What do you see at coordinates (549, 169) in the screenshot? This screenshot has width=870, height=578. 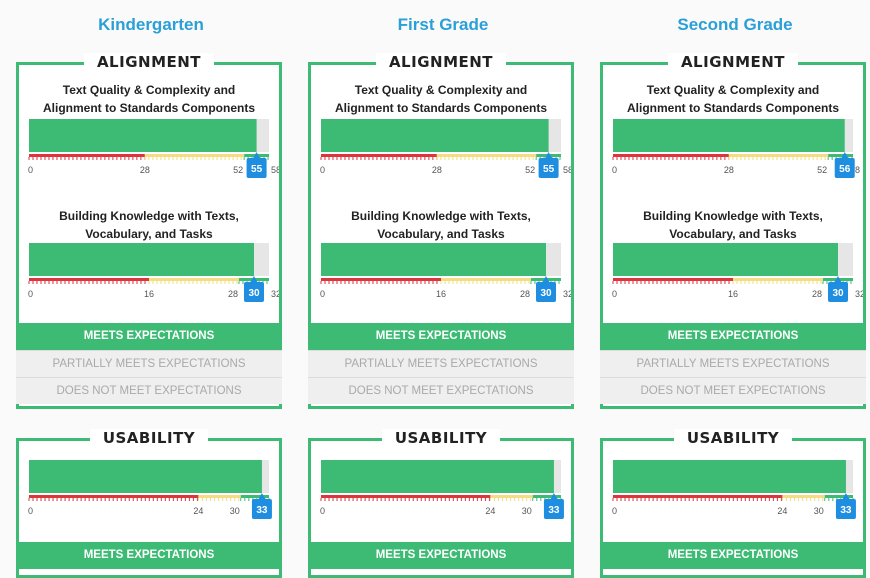 I see `score-value: 55` at bounding box center [549, 169].